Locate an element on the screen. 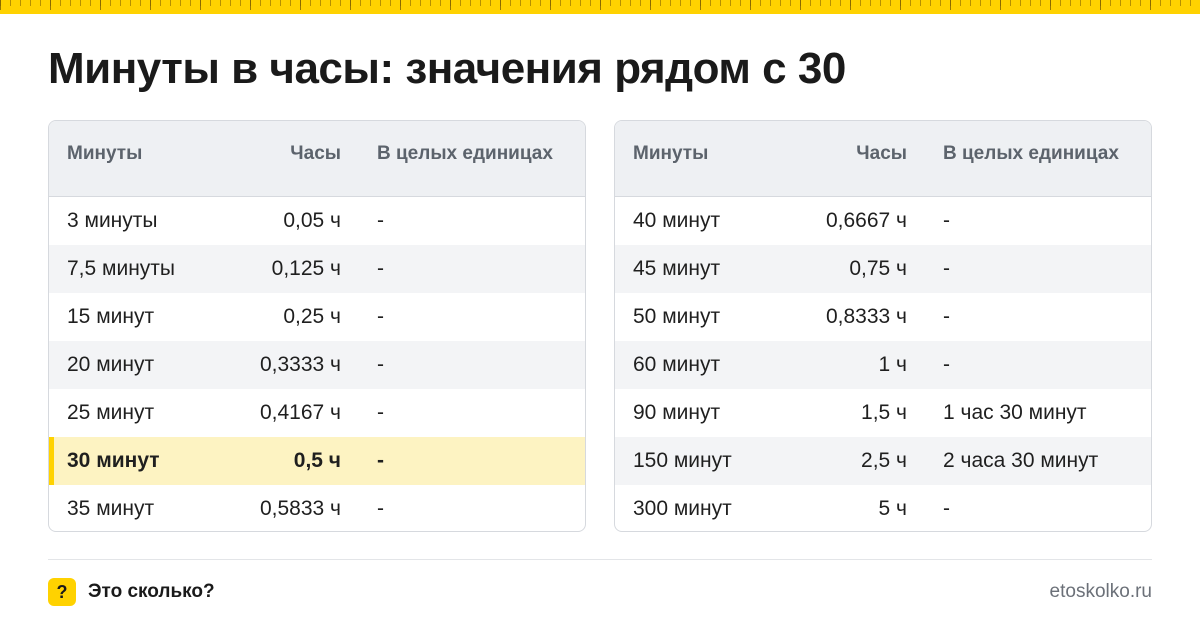  cell-minutes: 45 минут is located at coordinates (677, 268).